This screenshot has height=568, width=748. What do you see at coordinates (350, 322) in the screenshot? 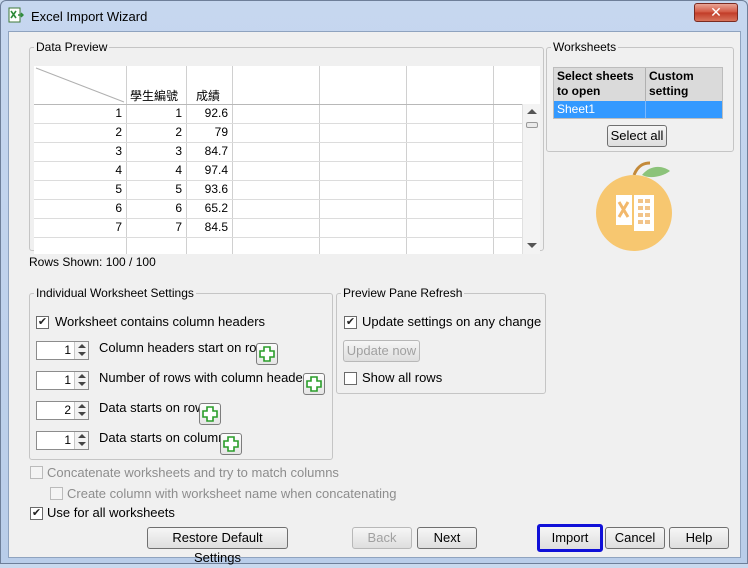
I see `update-any-change-checkbox: ✔` at bounding box center [350, 322].